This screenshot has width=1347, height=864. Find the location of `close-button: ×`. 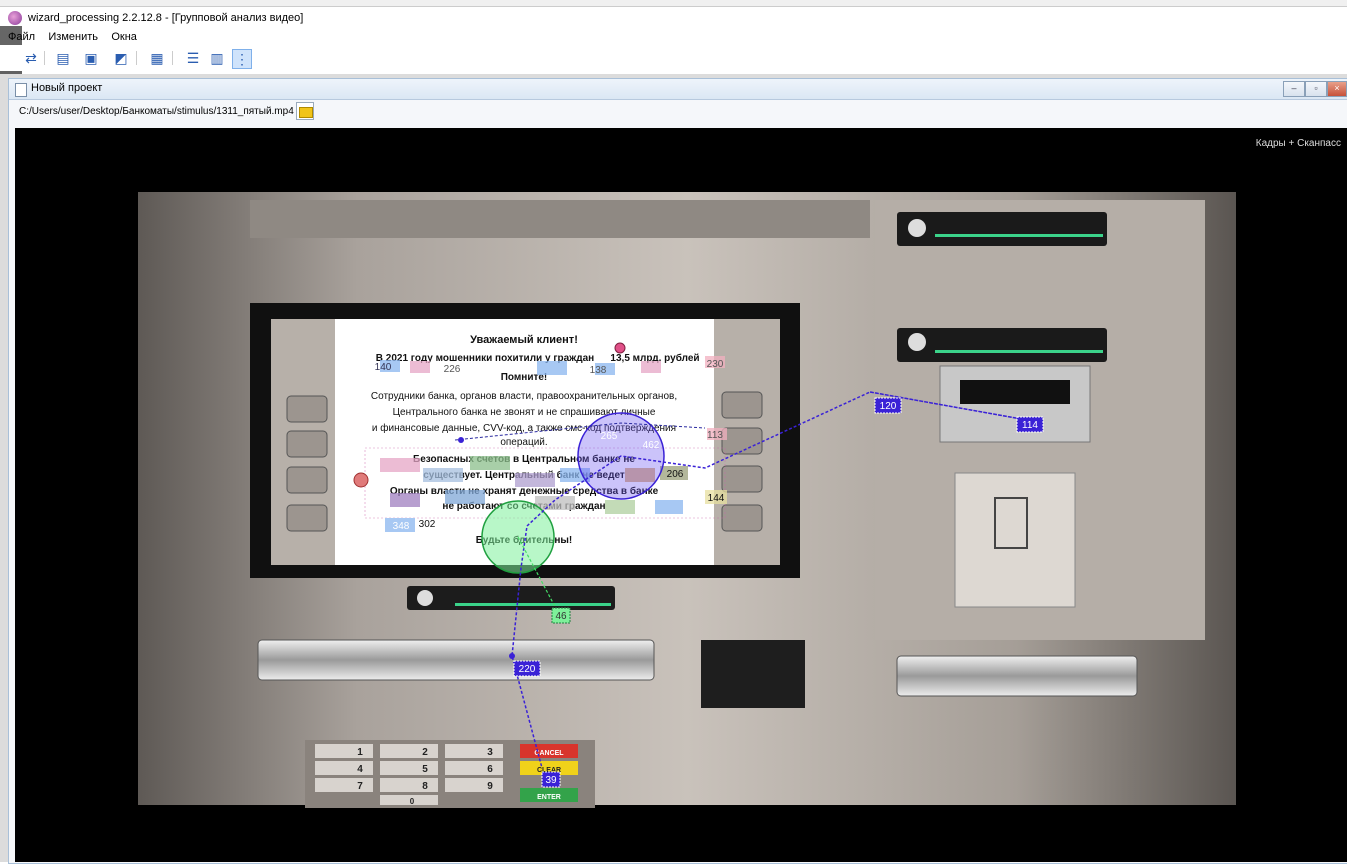

close-button: × is located at coordinates (1337, 89).